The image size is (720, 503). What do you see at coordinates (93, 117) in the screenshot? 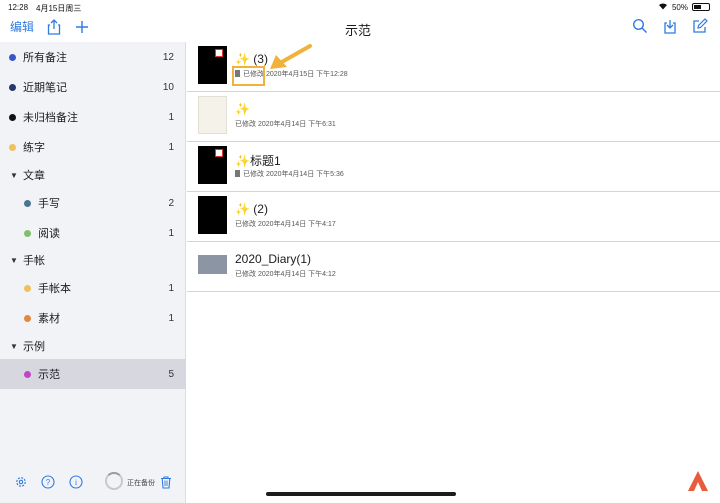
I see `sidebar-item-unfiled: 未归档备注 1` at bounding box center [93, 117].